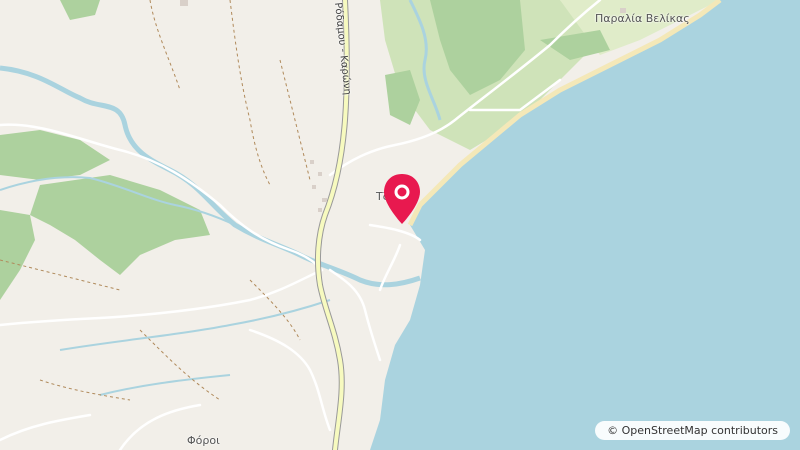 Image resolution: width=800 pixels, height=450 pixels. I want to click on attribution-badge: © OpenStreetMap contributors, so click(692, 430).